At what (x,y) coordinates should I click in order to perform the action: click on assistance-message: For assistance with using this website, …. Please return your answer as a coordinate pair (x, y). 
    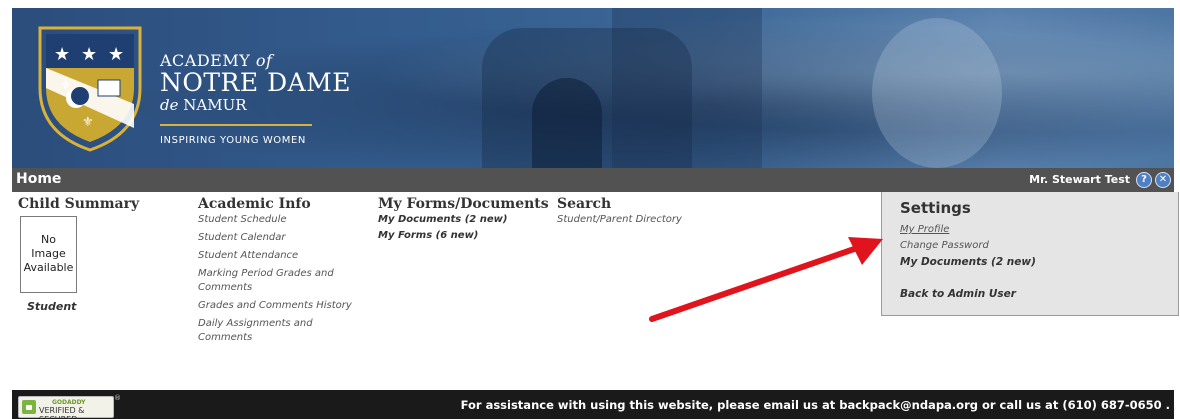
    Looking at the image, I should click on (815, 405).